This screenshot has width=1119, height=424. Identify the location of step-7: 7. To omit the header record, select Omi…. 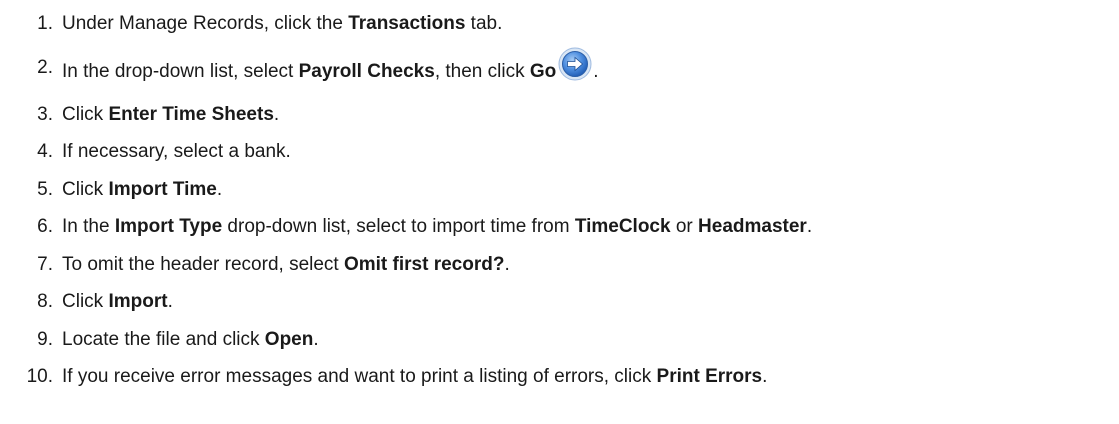
(559, 265).